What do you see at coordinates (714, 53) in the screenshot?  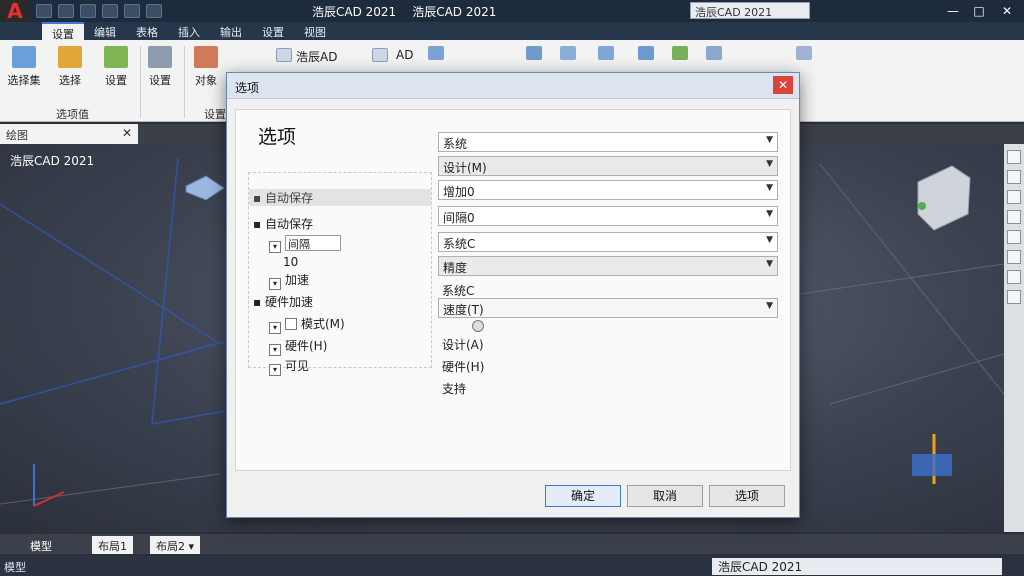 I see `layout-icon` at bounding box center [714, 53].